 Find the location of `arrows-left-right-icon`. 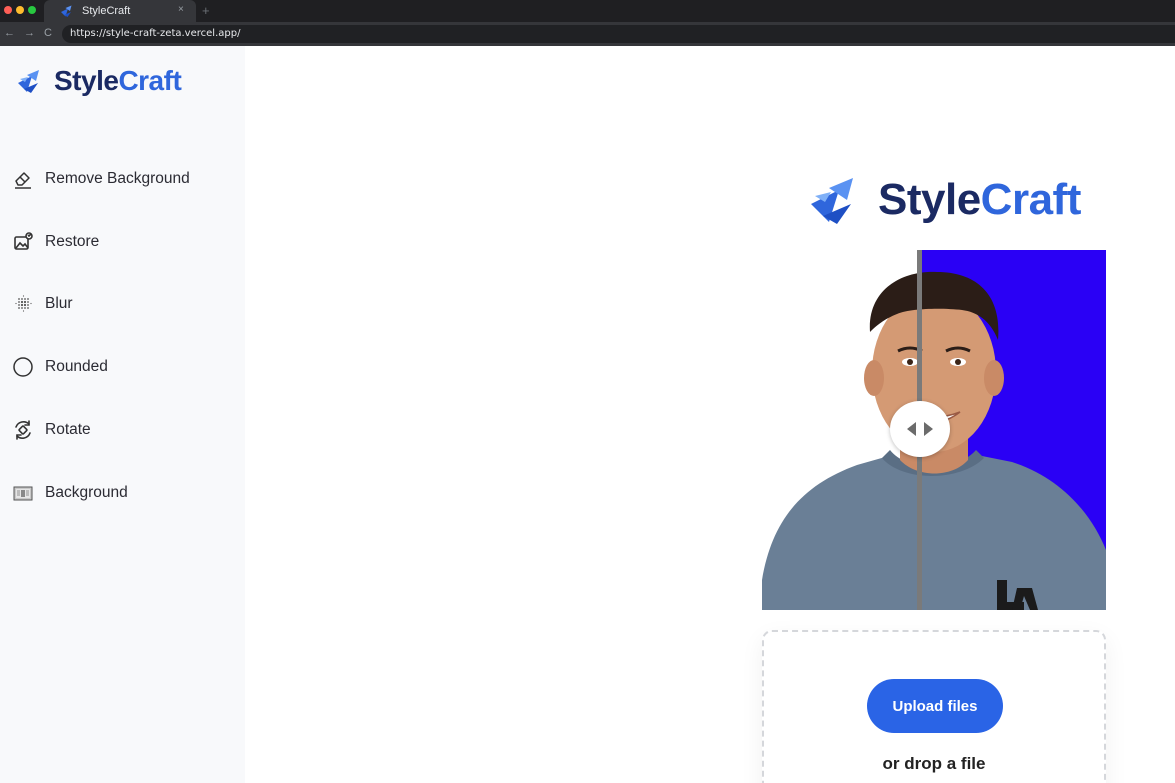

arrows-left-right-icon is located at coordinates (920, 429).